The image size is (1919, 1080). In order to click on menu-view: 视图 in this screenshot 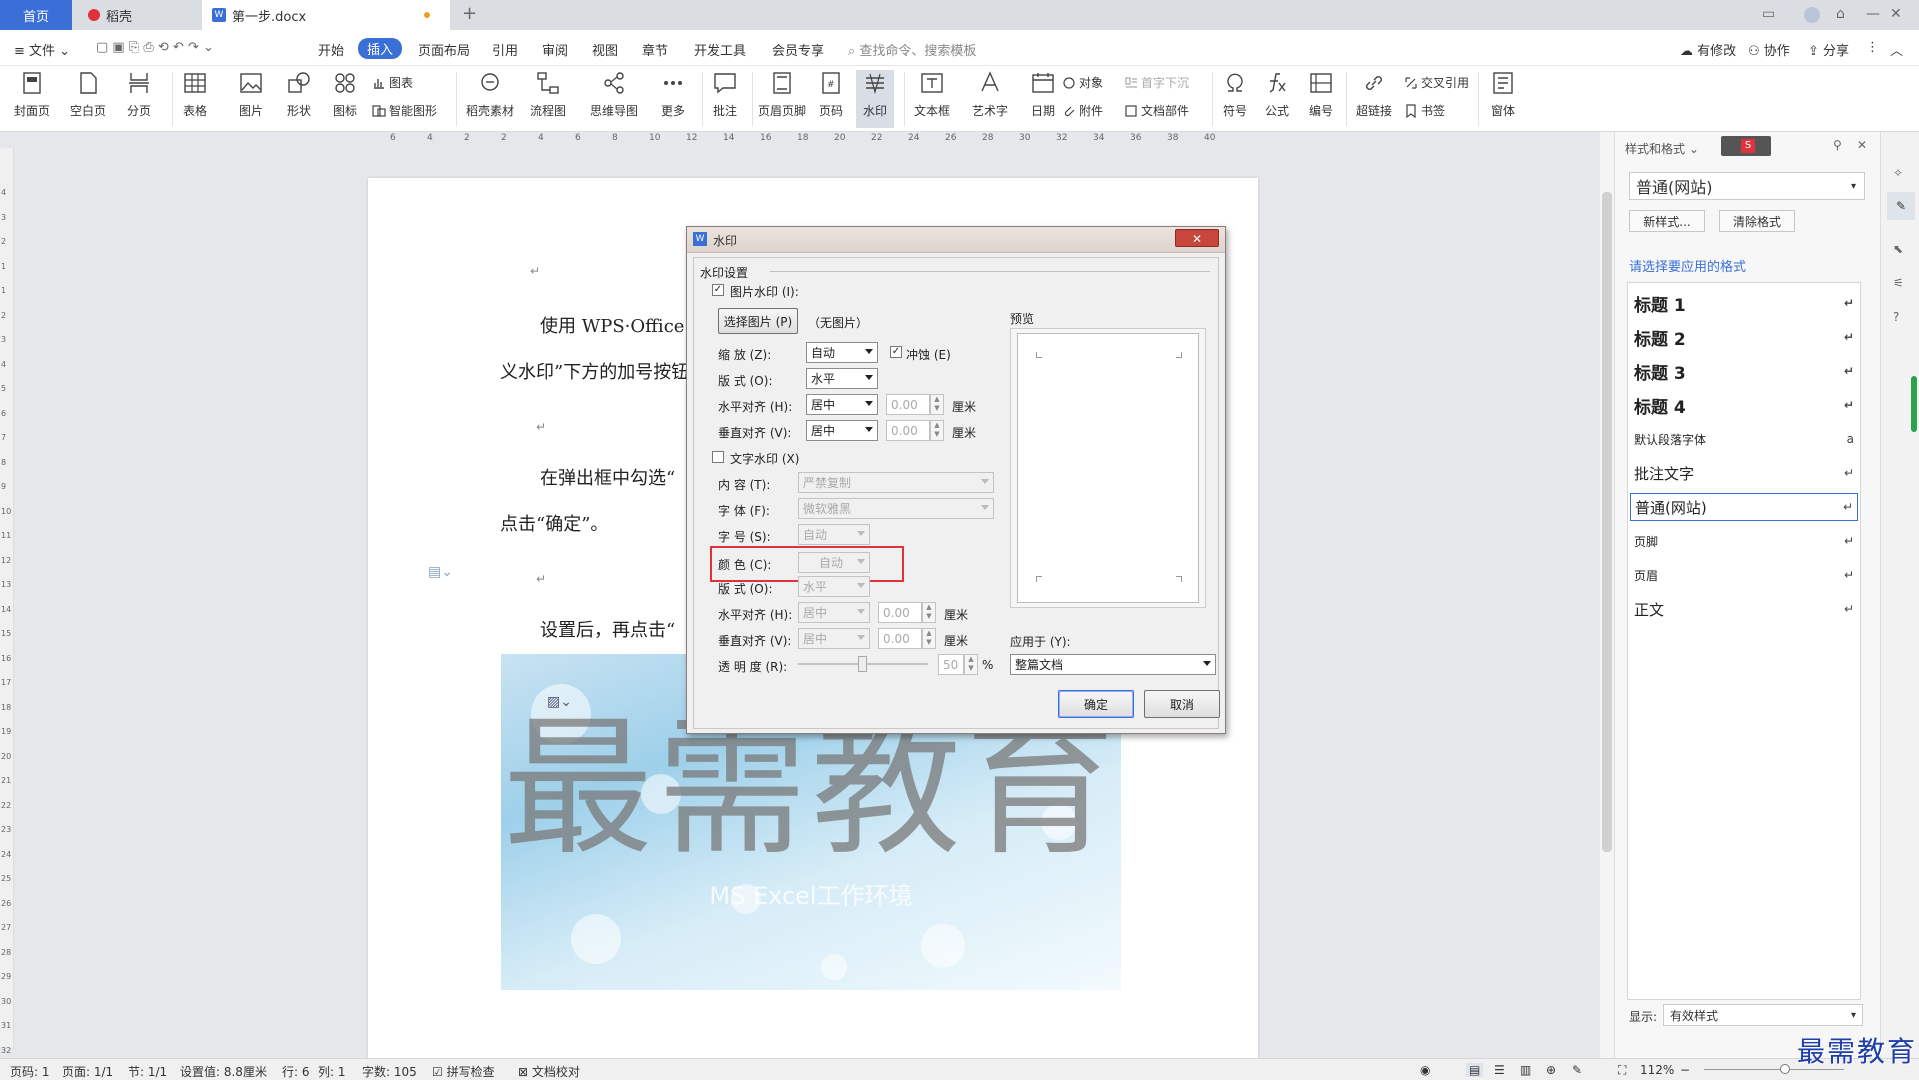, I will do `click(605, 49)`.